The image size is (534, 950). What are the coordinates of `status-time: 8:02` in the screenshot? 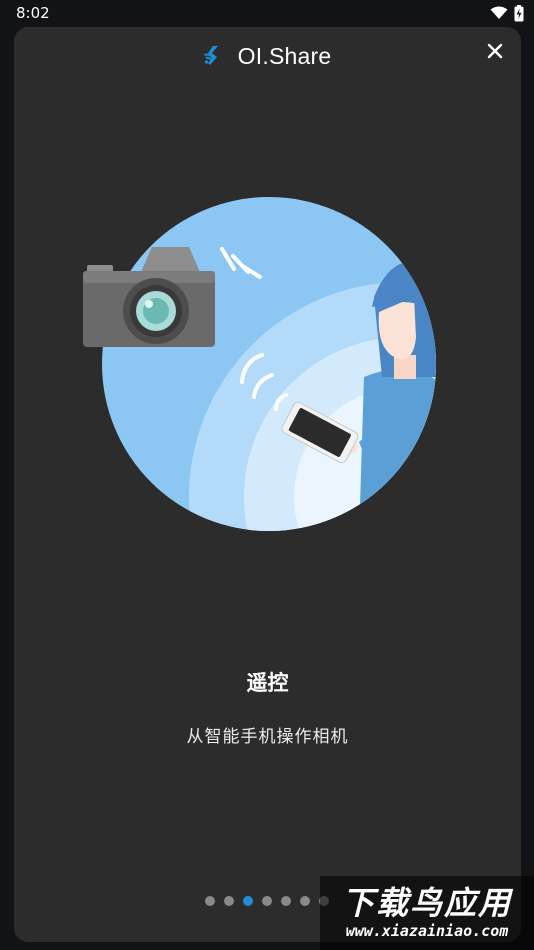 It's located at (33, 13).